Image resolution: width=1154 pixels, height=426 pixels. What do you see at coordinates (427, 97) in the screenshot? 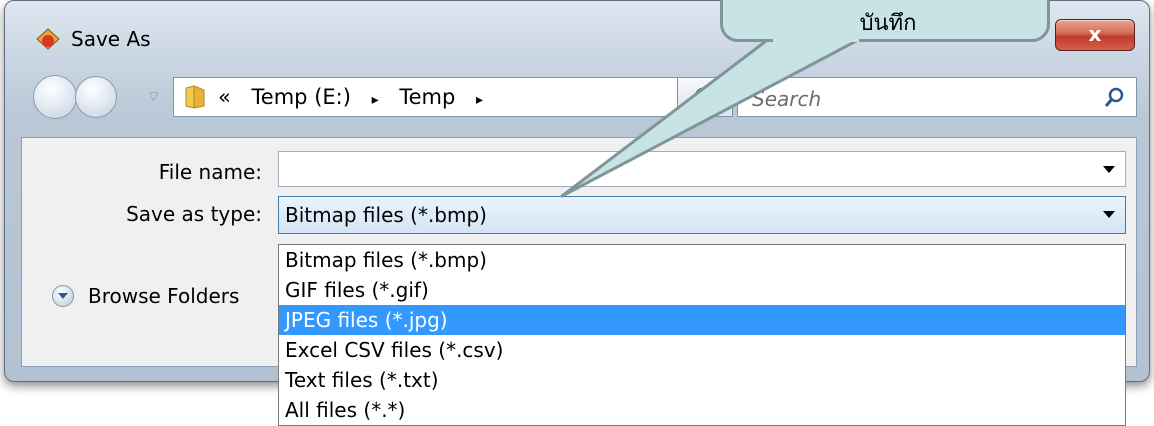
I see `breadcrumb-item-temp-folder: Temp` at bounding box center [427, 97].